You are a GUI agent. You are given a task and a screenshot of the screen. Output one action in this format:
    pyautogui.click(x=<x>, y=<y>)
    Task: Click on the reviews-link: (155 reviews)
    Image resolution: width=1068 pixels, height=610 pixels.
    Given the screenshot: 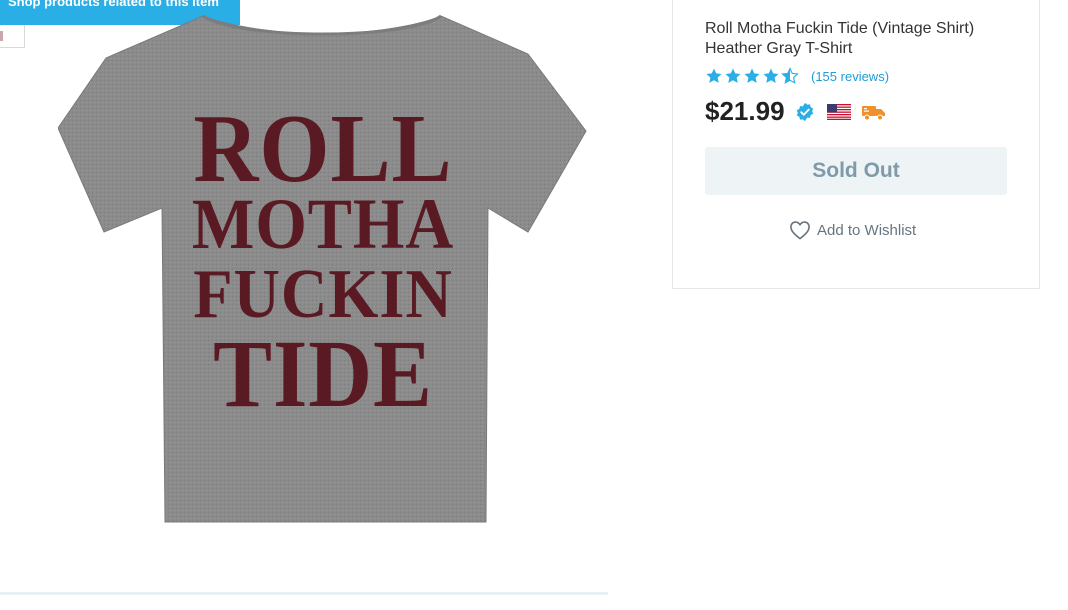 What is the action you would take?
    pyautogui.click(x=850, y=76)
    